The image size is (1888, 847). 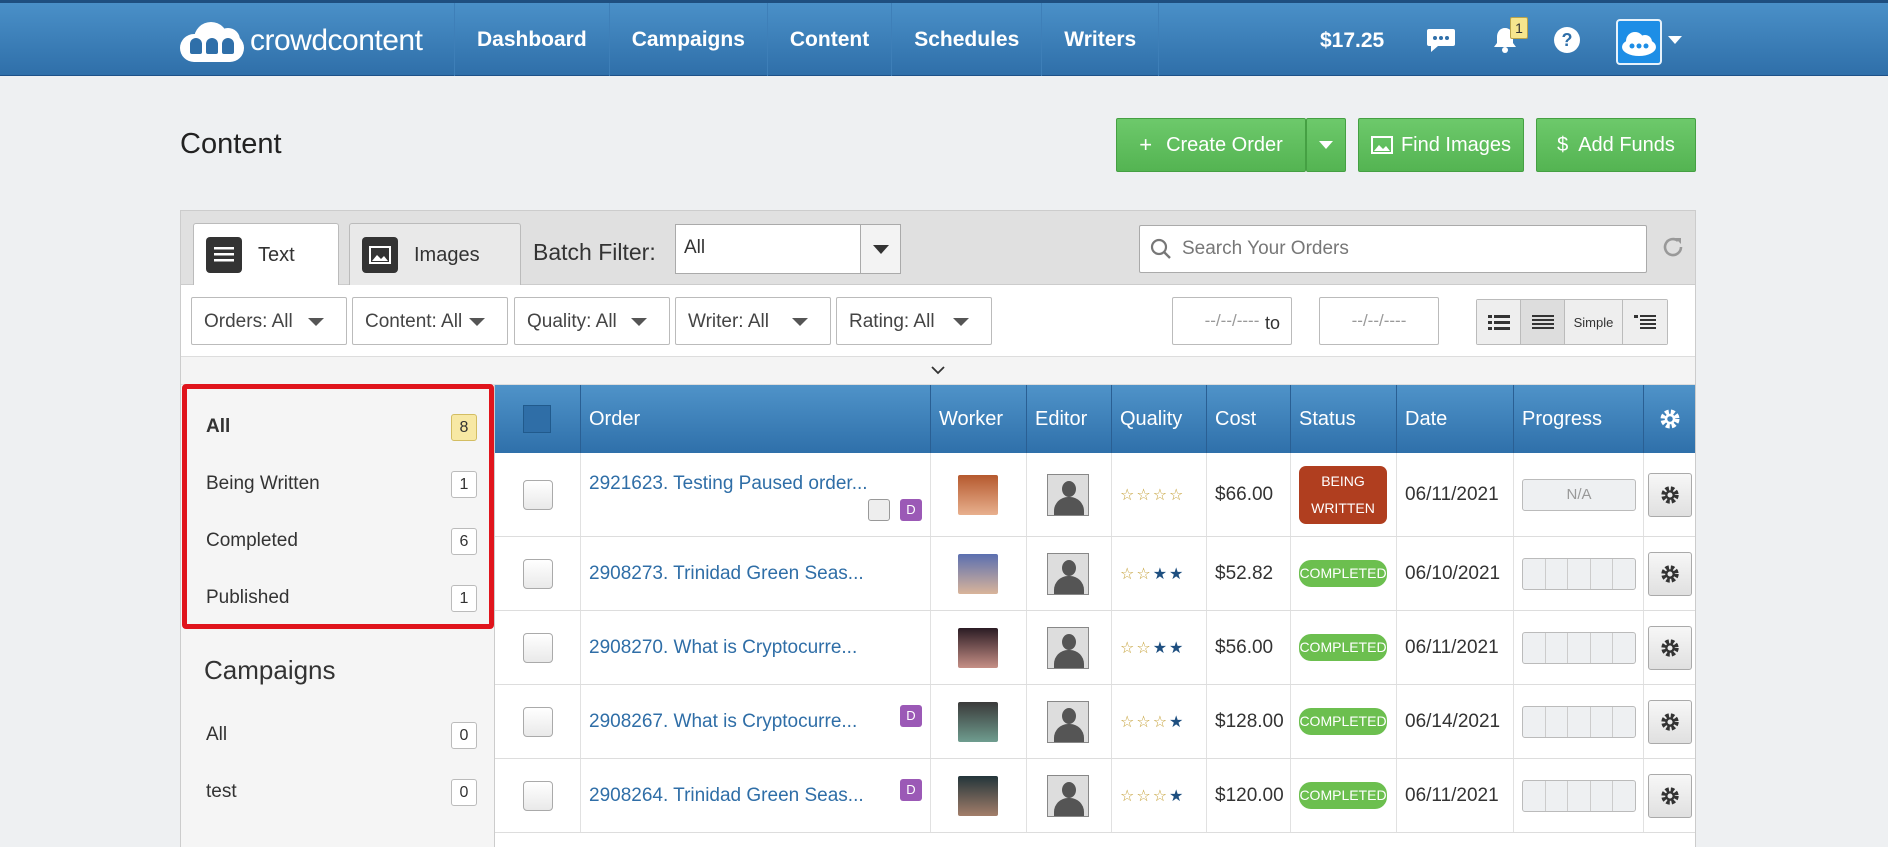 What do you see at coordinates (269, 321) in the screenshot?
I see `orders-filter: Orders: All` at bounding box center [269, 321].